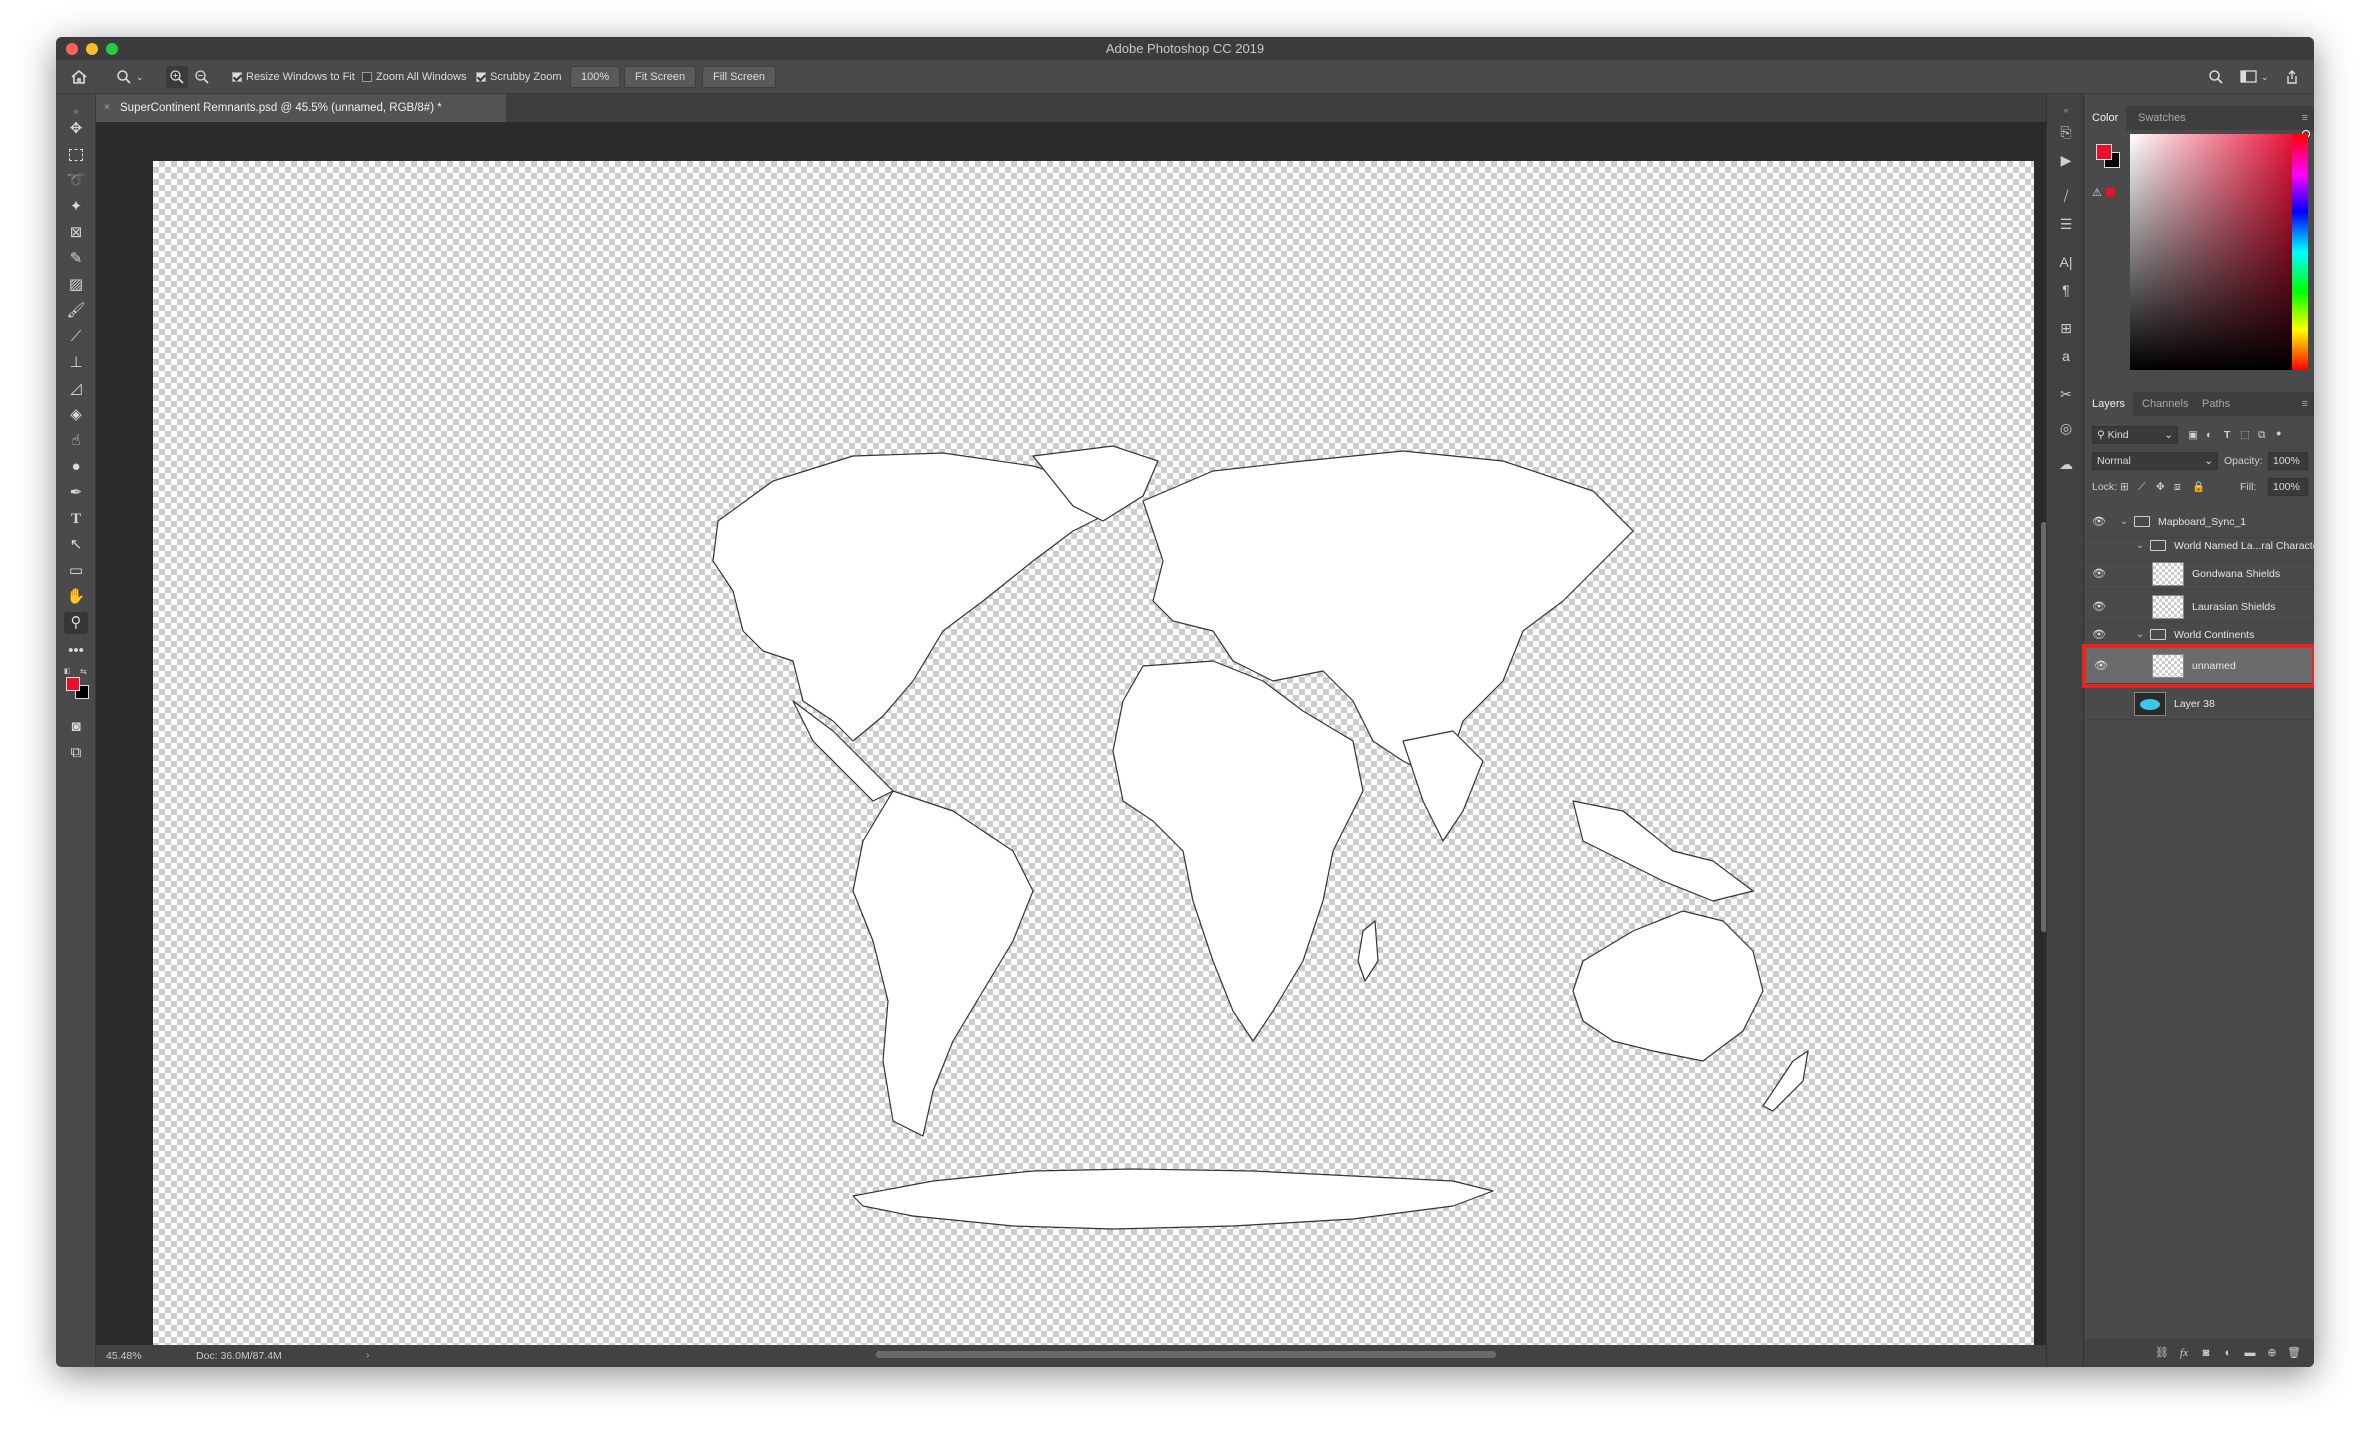  Describe the element at coordinates (2109, 404) in the screenshot. I see `tab-layers: Layers` at that location.